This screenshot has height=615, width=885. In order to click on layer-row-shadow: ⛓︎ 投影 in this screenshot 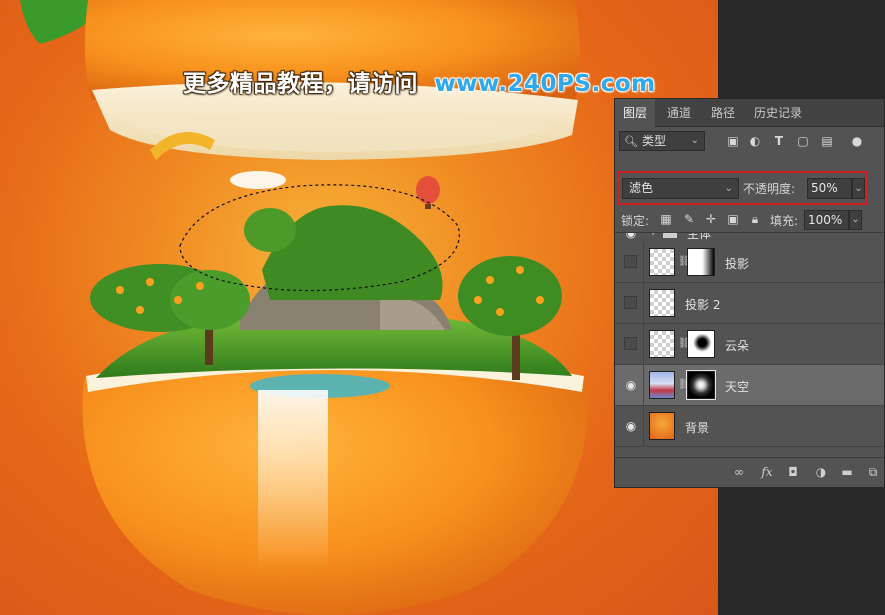, I will do `click(749, 262)`.